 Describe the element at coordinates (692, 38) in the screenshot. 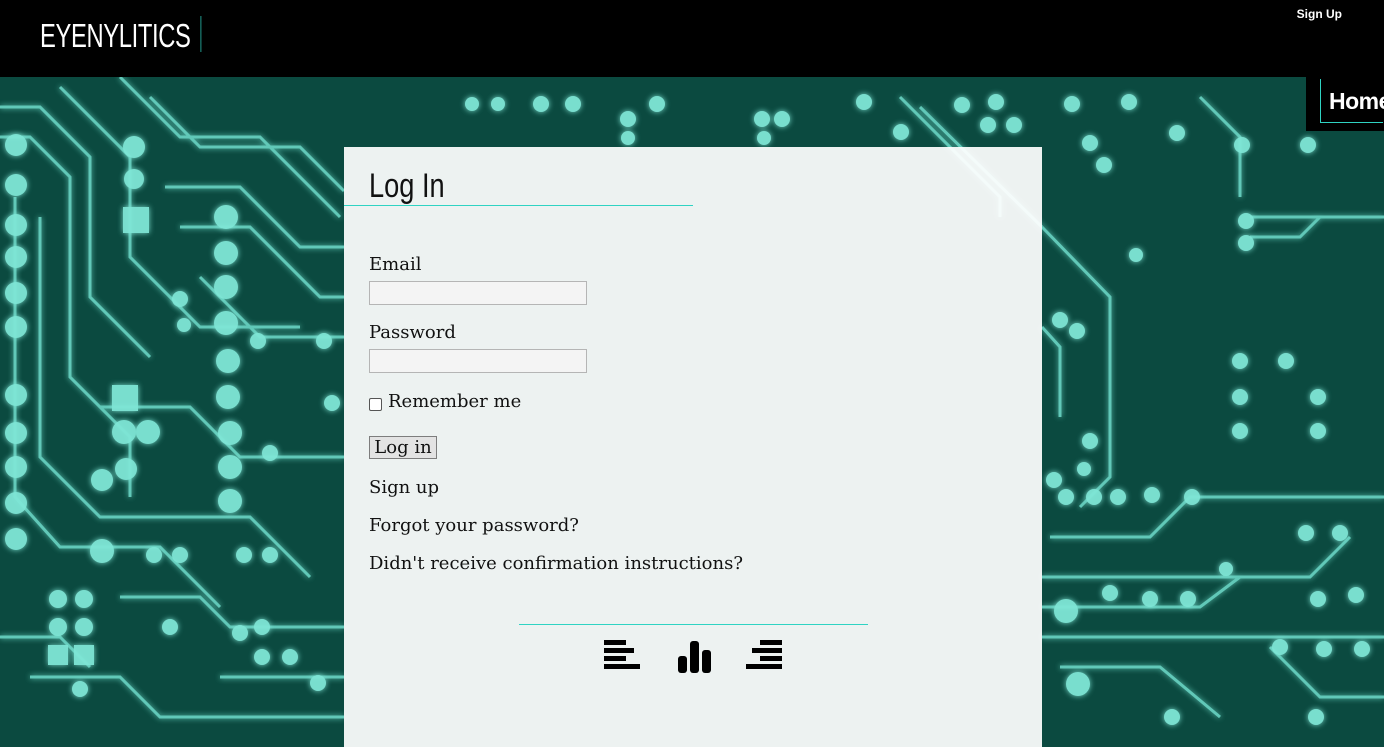

I see `top-navbar: EYENYLITICS Sign Up` at that location.